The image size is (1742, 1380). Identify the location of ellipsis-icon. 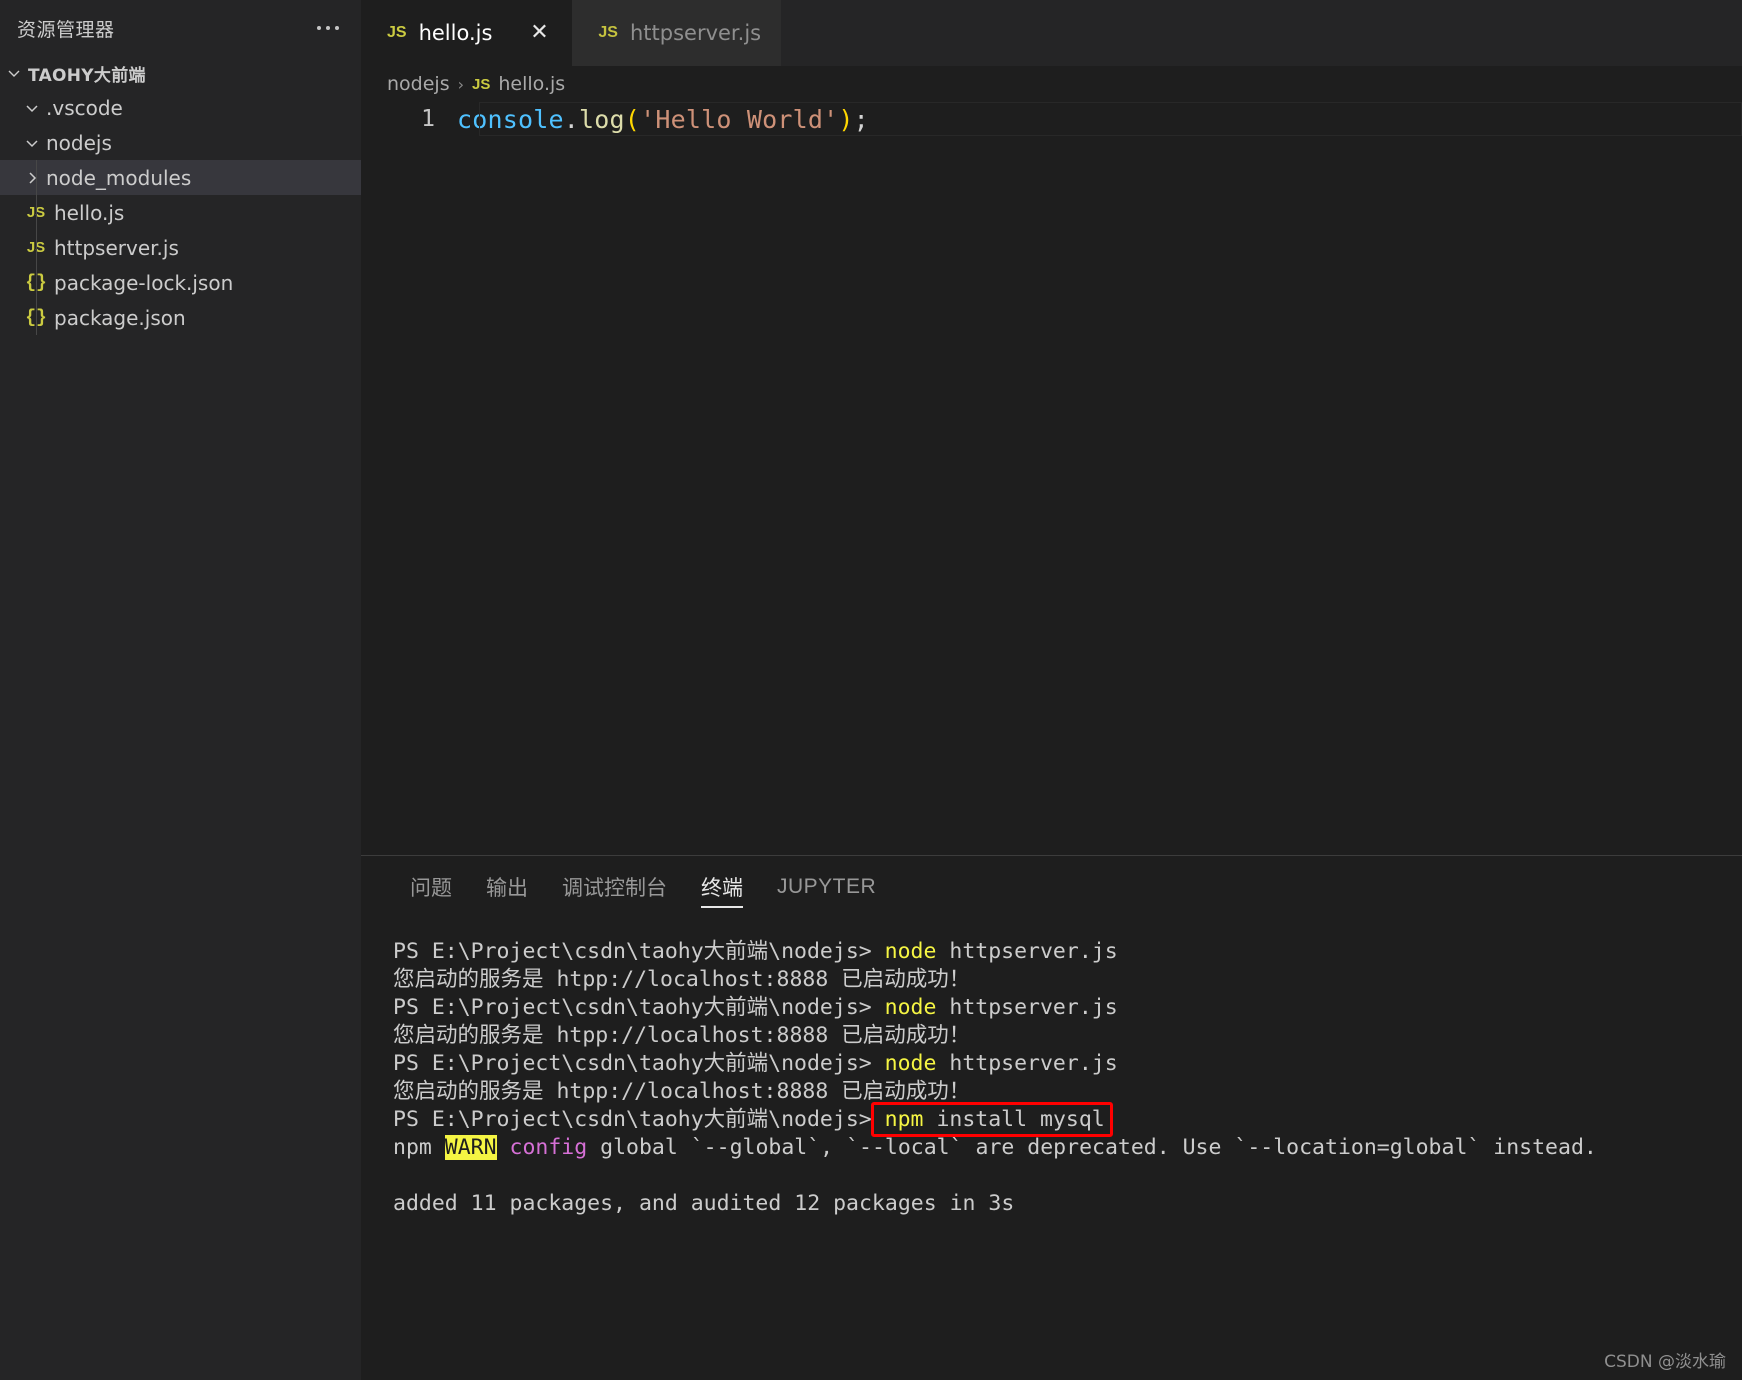
(328, 28).